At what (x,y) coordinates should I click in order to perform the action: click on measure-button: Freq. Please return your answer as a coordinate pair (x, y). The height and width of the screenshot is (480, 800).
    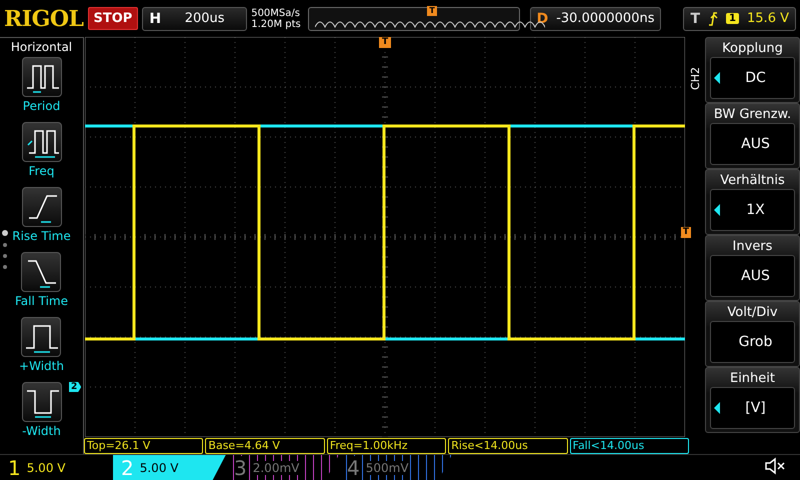
    Looking at the image, I should click on (42, 154).